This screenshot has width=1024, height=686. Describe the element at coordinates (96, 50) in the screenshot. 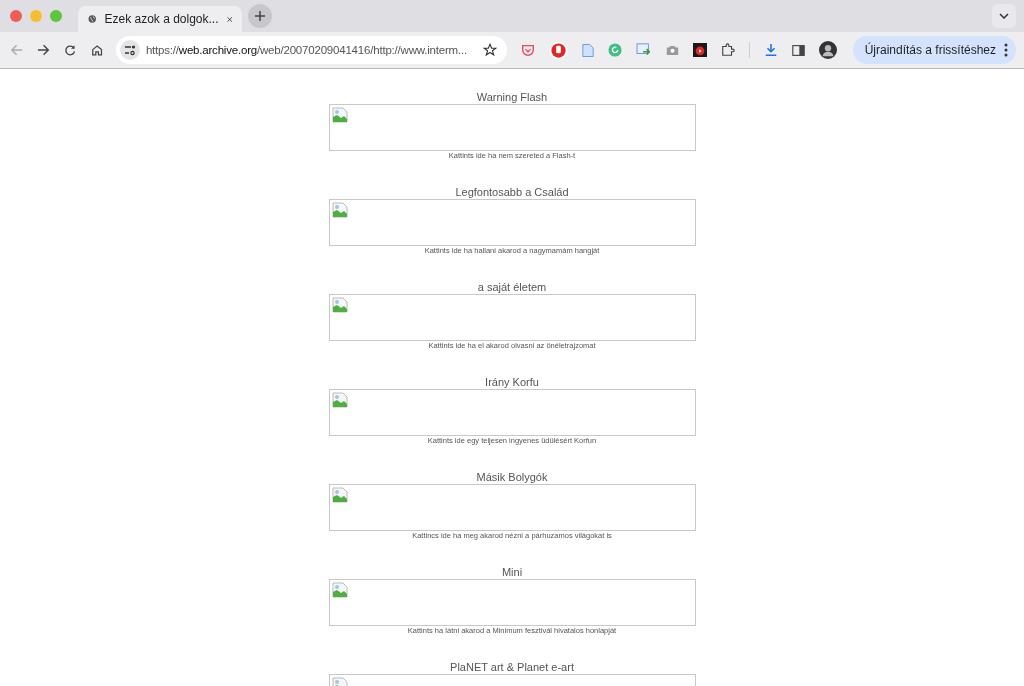

I see `home-icon` at that location.